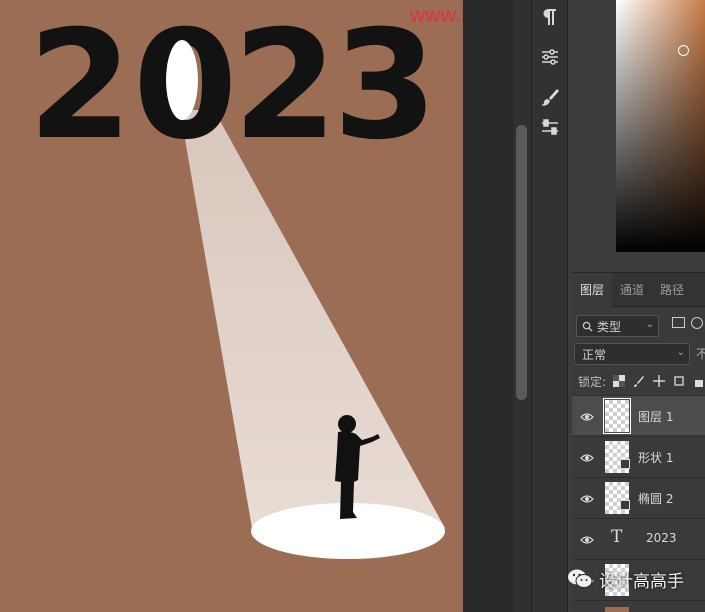  I want to click on wechat-icon, so click(580, 579).